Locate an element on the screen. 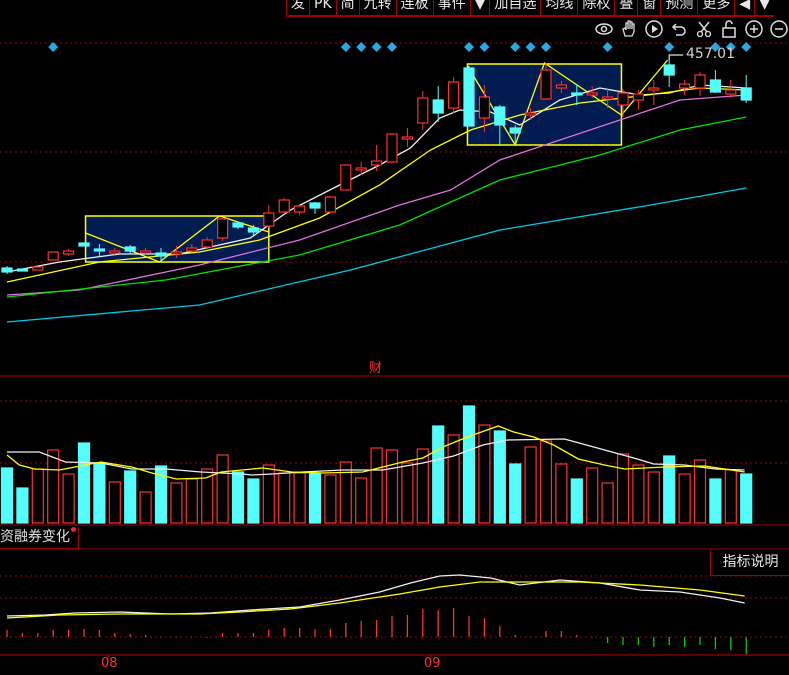  toolbar-item-8: 均线 is located at coordinates (558, 7).